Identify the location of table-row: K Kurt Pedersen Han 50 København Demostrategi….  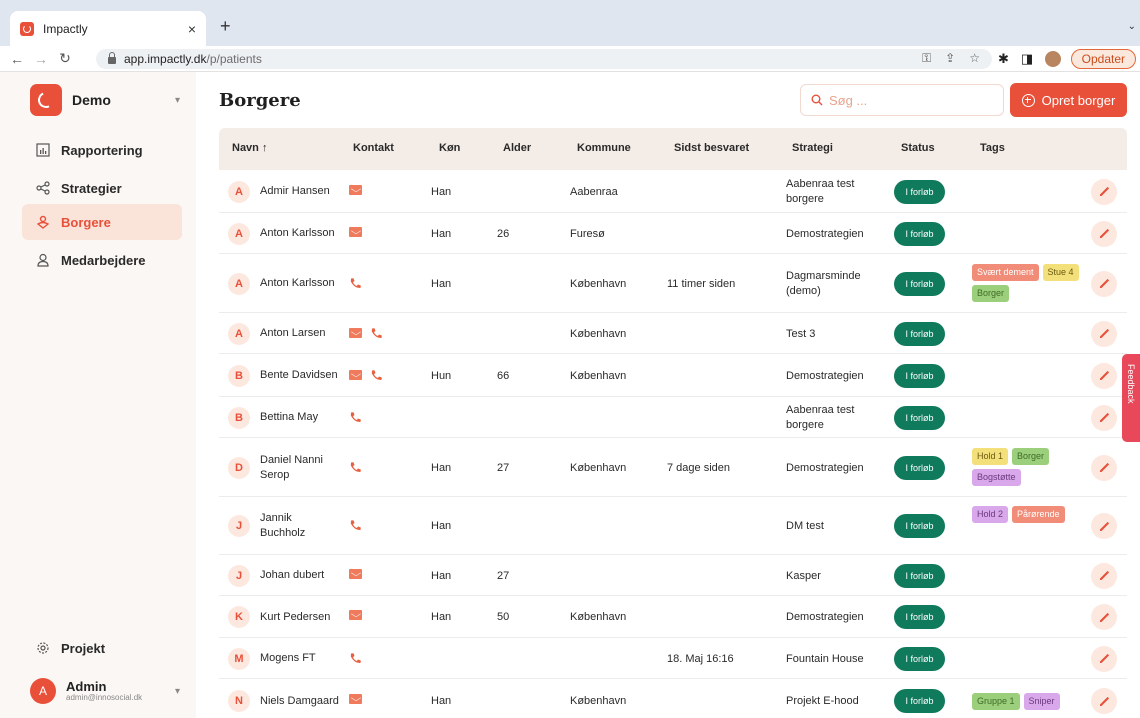
(673, 617).